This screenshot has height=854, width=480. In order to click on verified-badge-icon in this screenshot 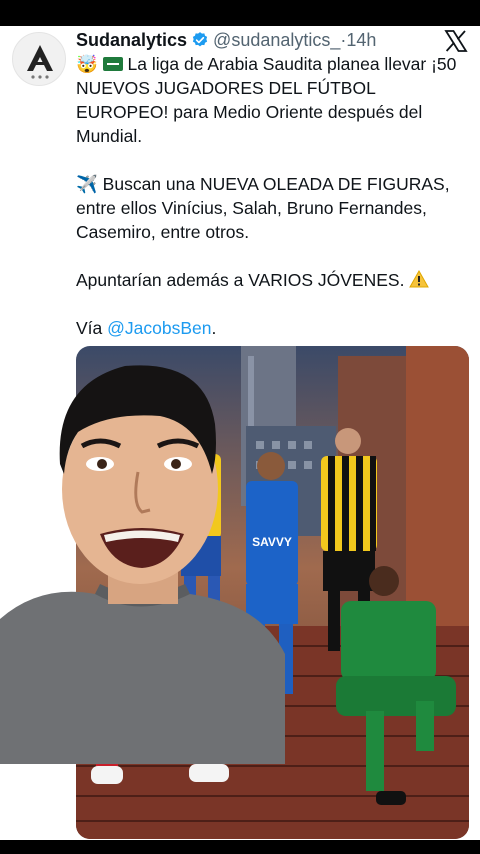, I will do `click(200, 39)`.